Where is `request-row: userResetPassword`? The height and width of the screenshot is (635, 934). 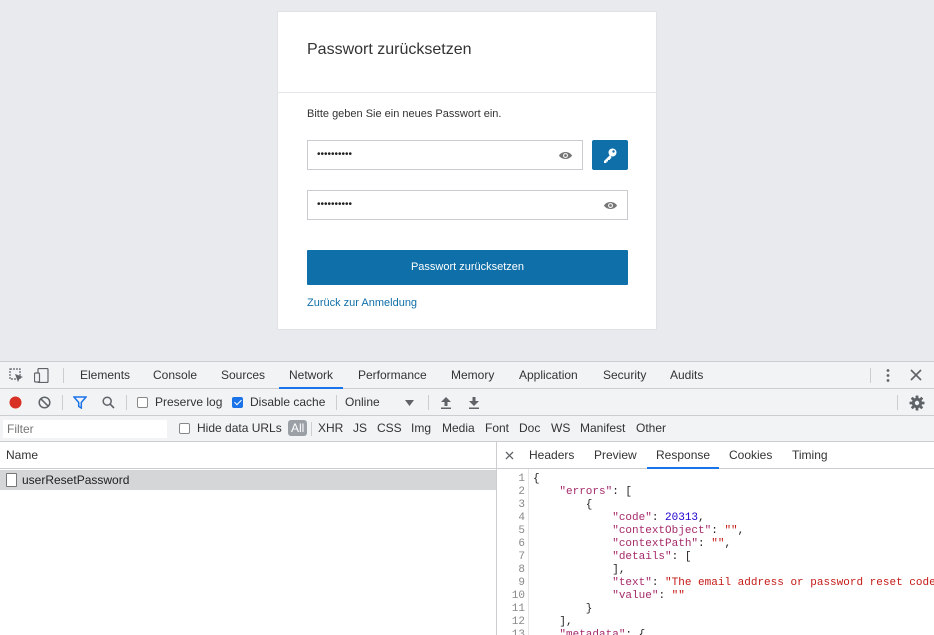 request-row: userResetPassword is located at coordinates (248, 480).